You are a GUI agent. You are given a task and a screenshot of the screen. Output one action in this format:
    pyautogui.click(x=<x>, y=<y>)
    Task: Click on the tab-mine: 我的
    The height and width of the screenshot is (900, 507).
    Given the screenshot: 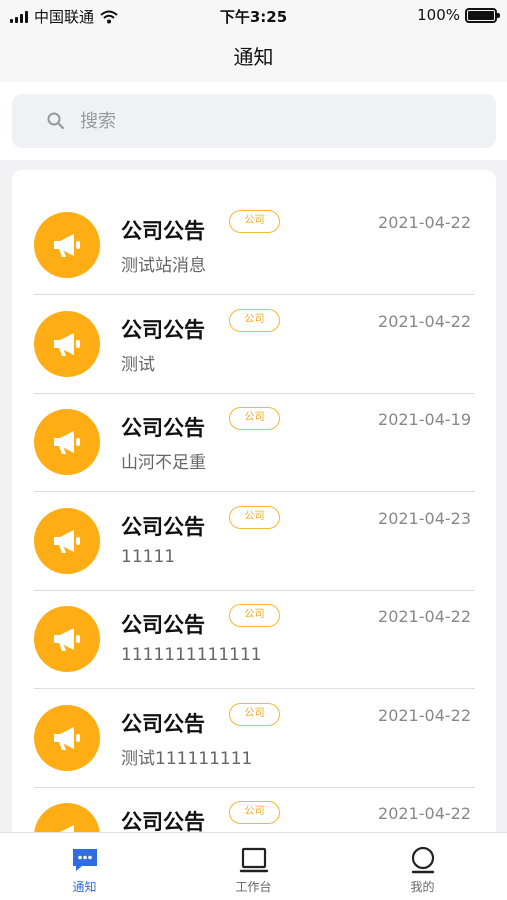 What is the action you would take?
    pyautogui.click(x=422, y=866)
    